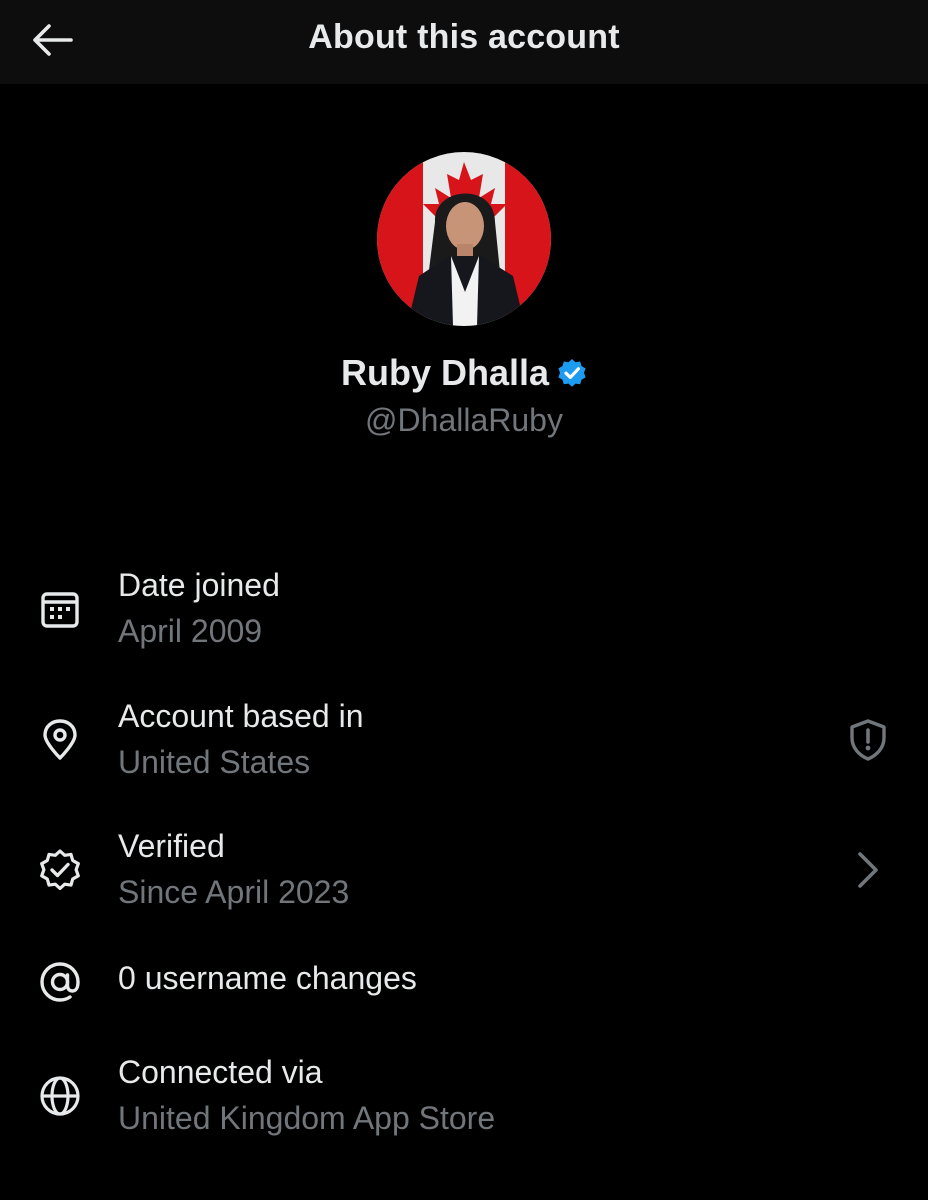 The width and height of the screenshot is (928, 1200). I want to click on page-title: About this account, so click(464, 37).